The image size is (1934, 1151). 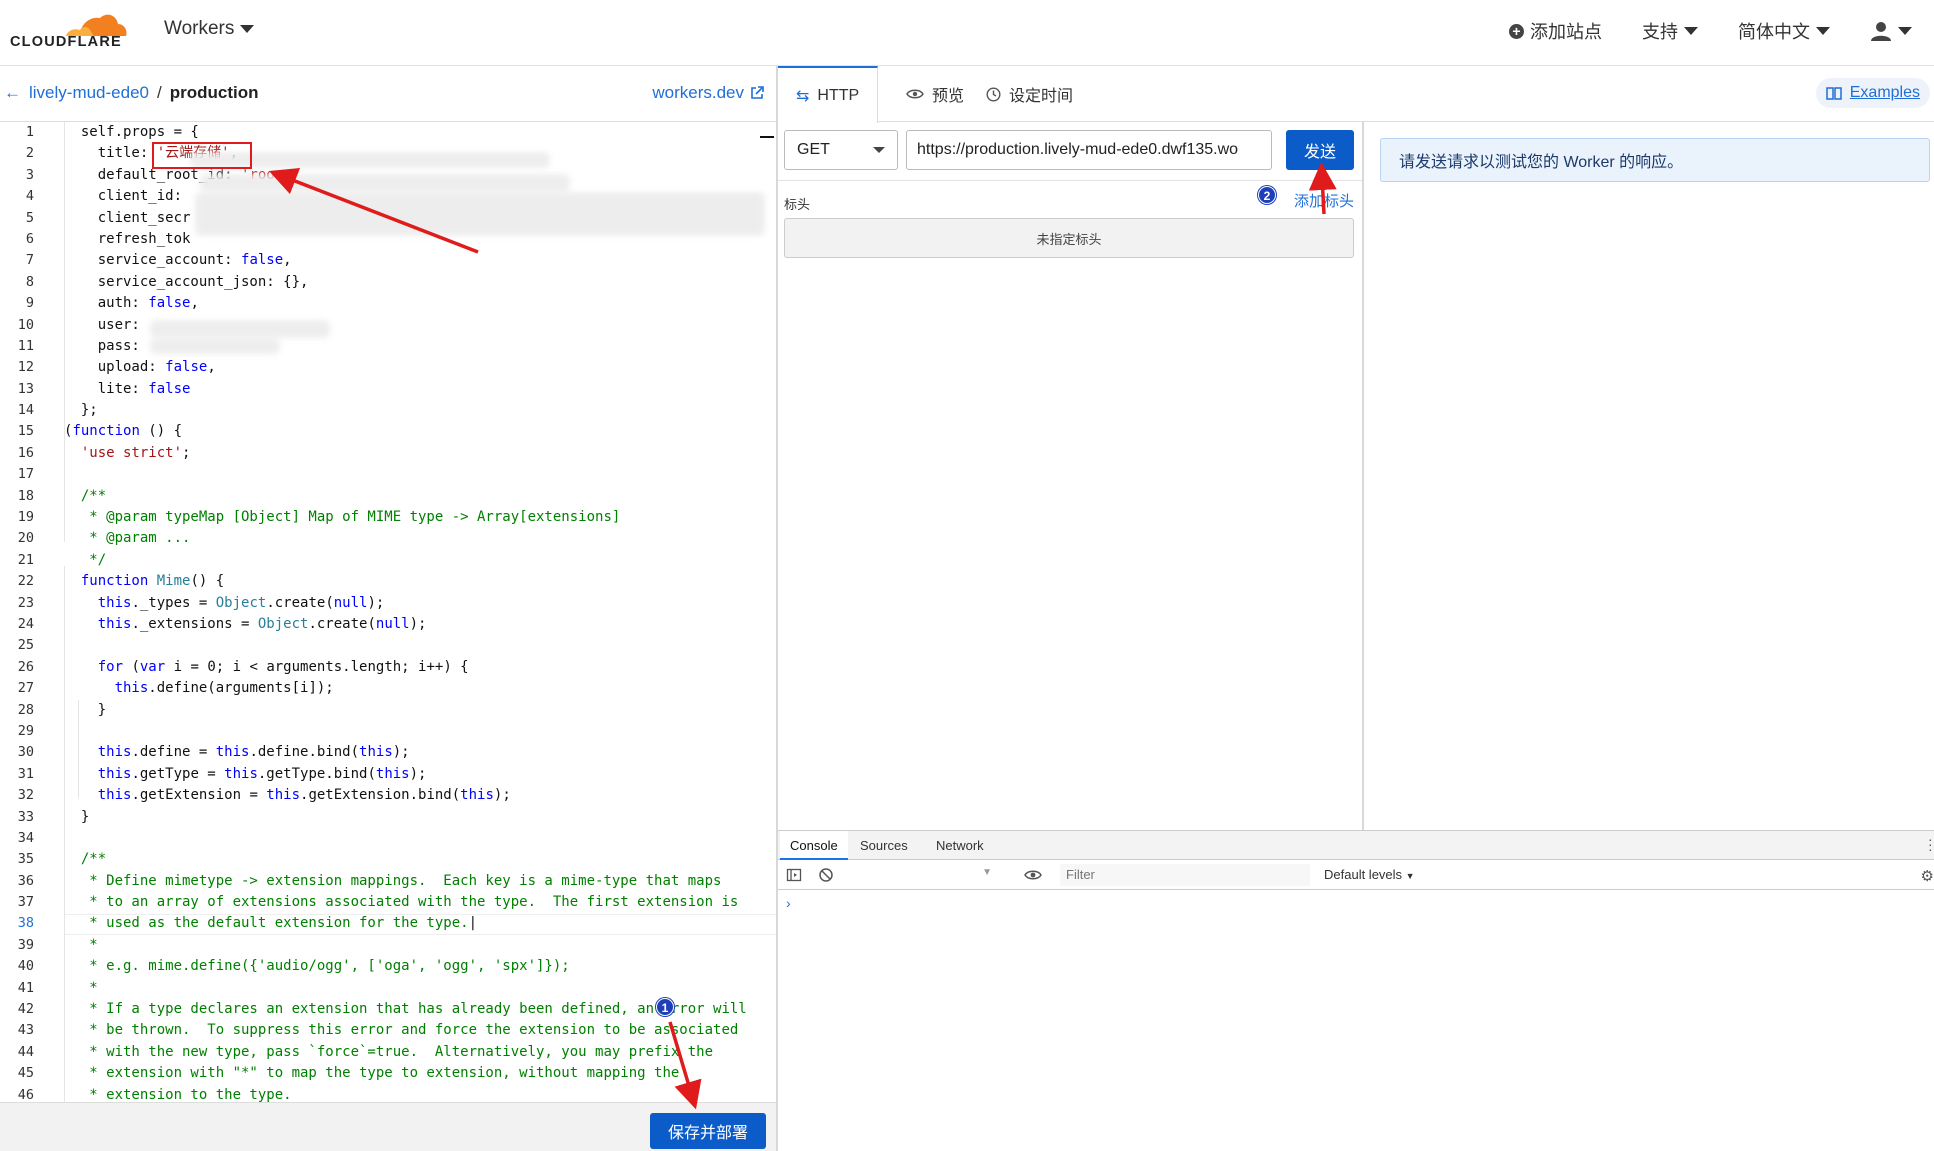 I want to click on line-number: 4, so click(x=29, y=196).